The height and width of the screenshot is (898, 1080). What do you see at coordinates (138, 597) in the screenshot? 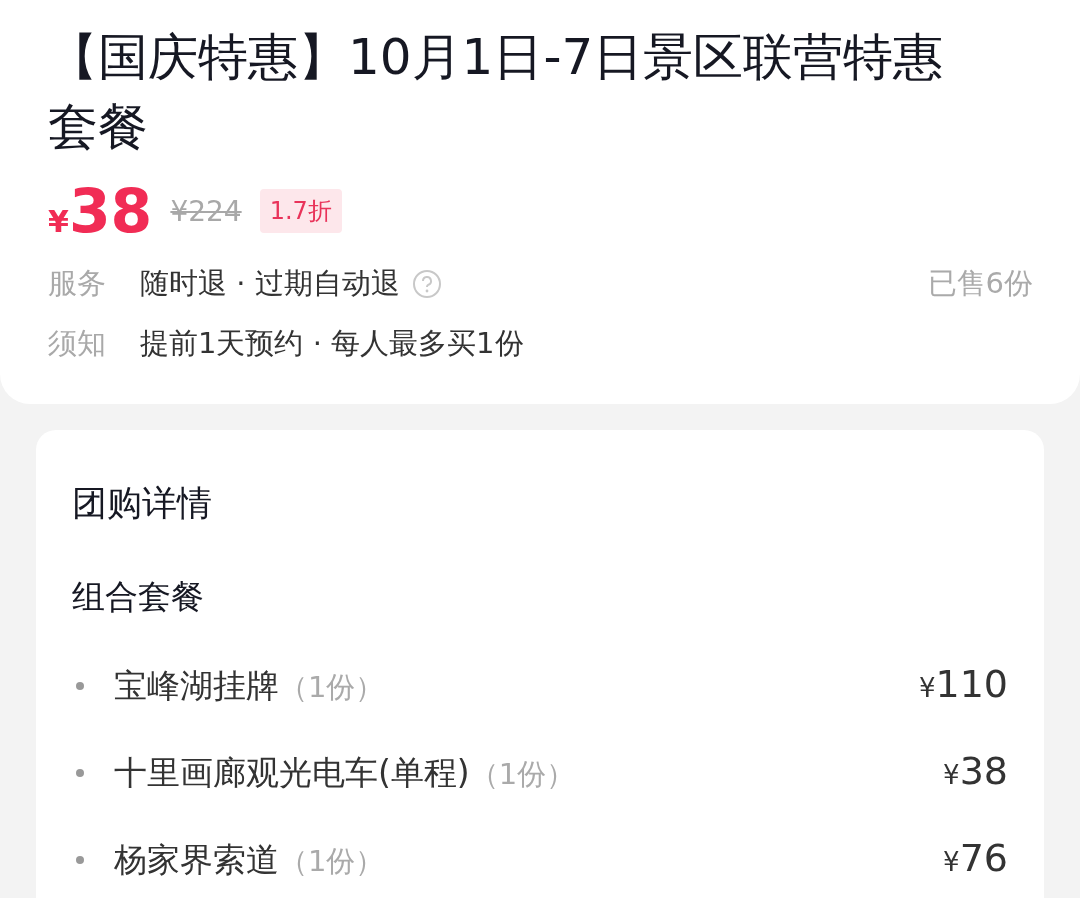
I see `subsection-title: 组合套餐` at bounding box center [138, 597].